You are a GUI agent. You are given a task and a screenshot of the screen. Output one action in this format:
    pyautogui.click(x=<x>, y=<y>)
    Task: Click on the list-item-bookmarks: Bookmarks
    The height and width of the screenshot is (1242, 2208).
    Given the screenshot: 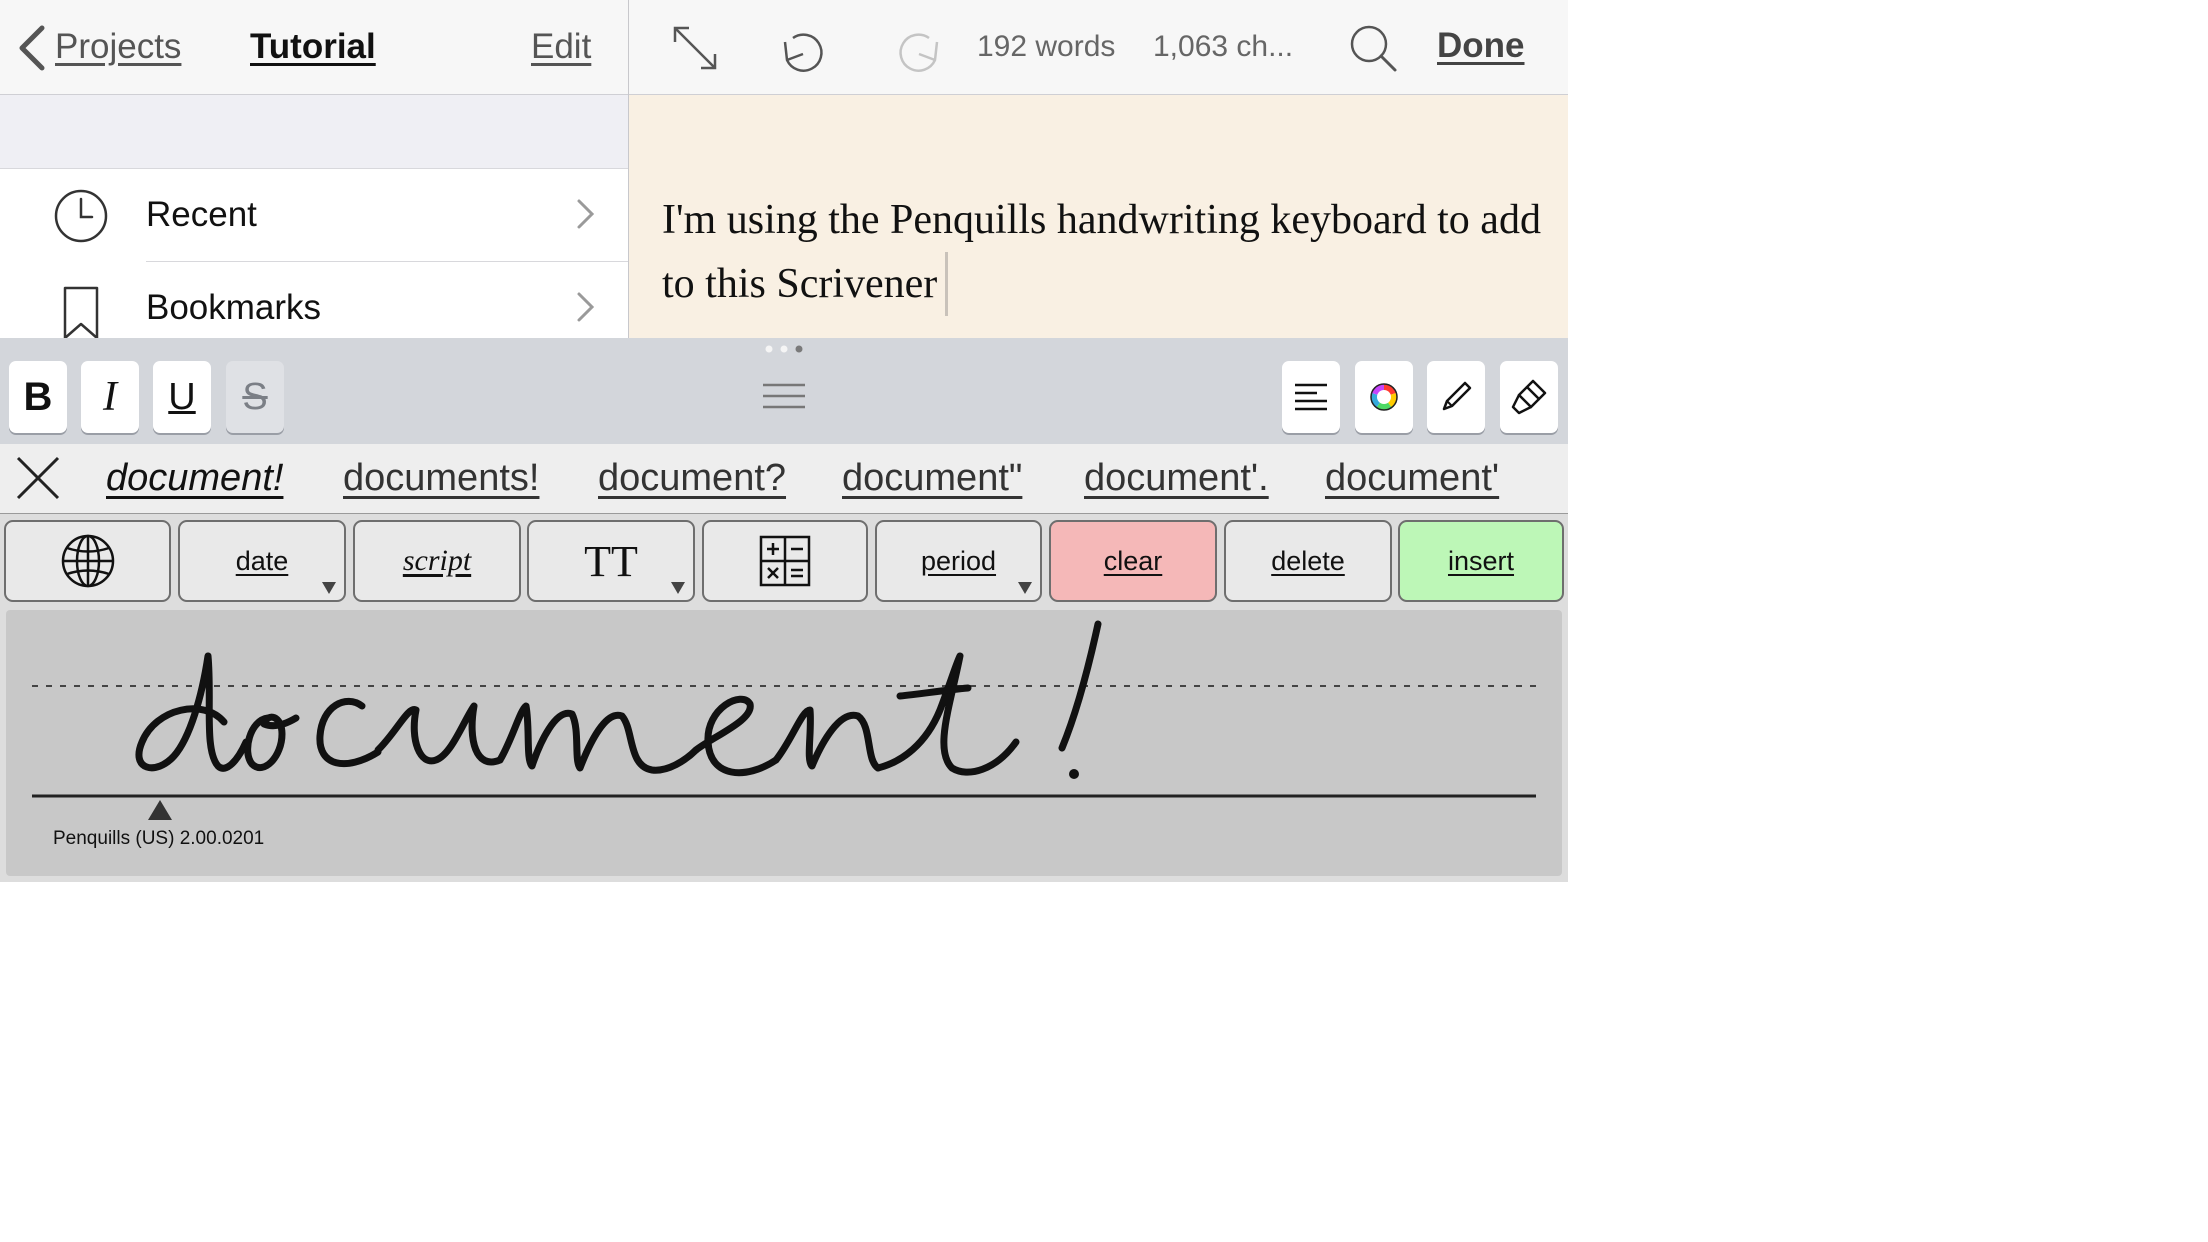 What is the action you would take?
    pyautogui.click(x=314, y=301)
    